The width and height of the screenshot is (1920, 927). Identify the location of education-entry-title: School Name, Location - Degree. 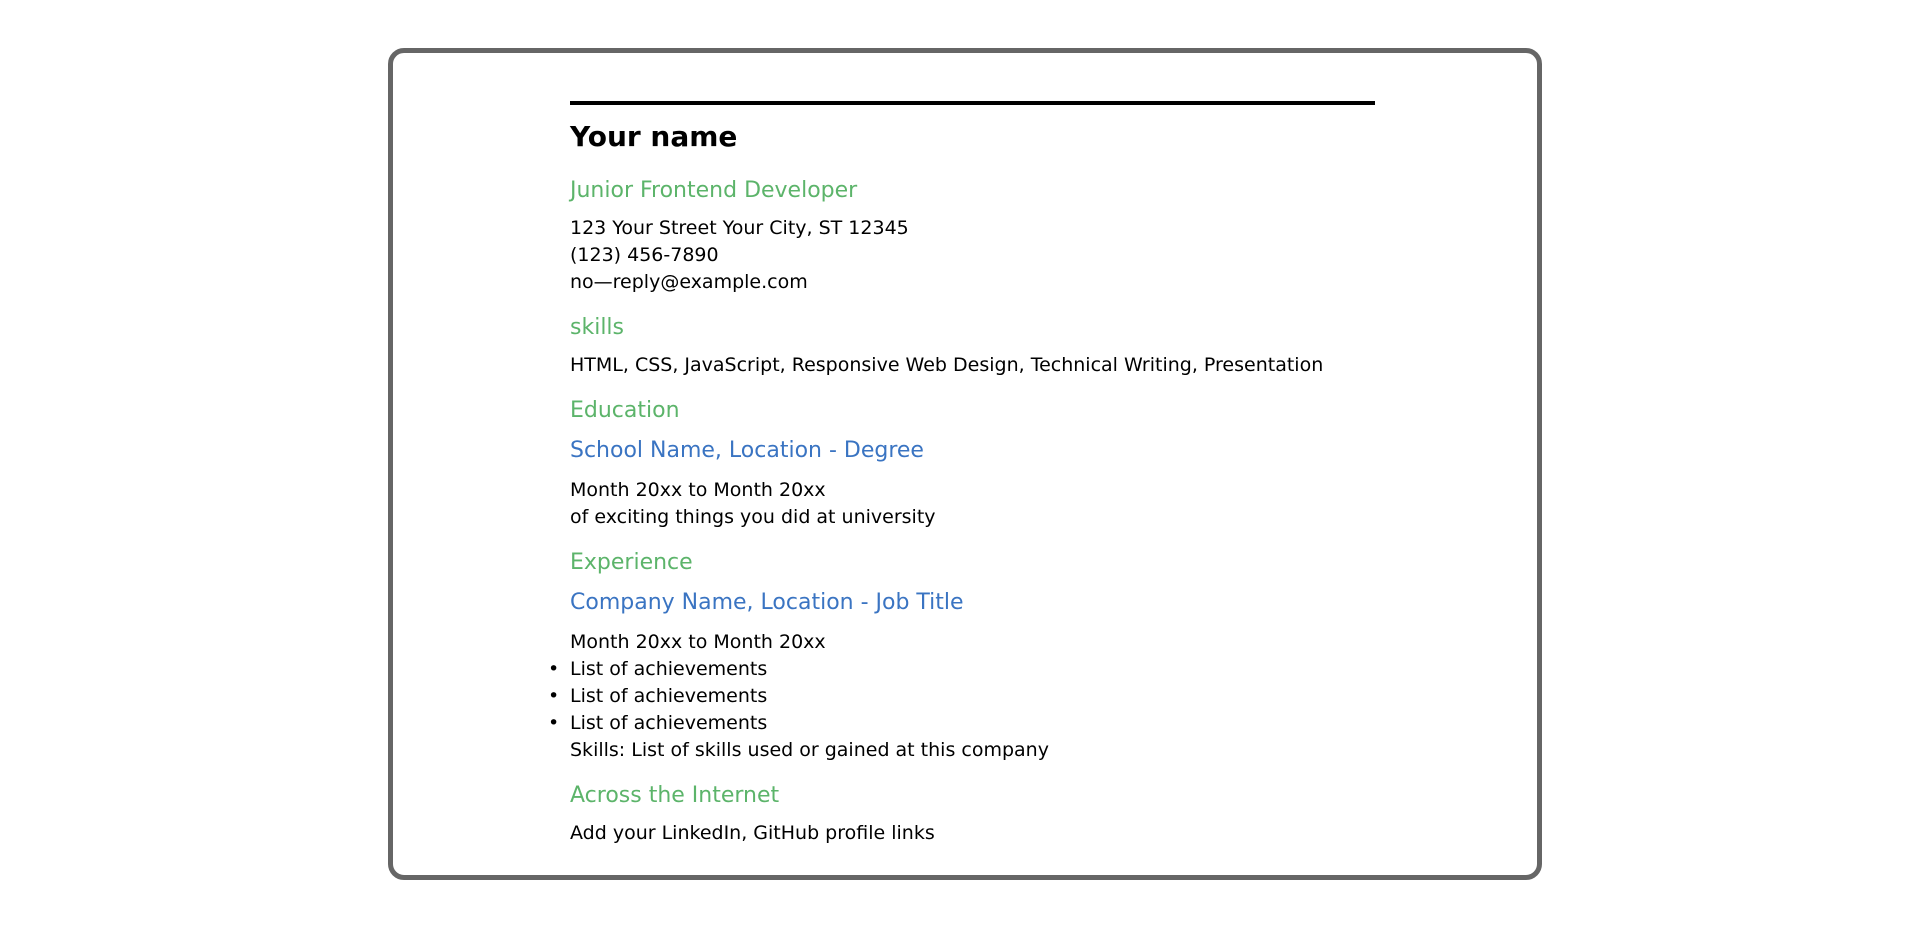
(747, 450).